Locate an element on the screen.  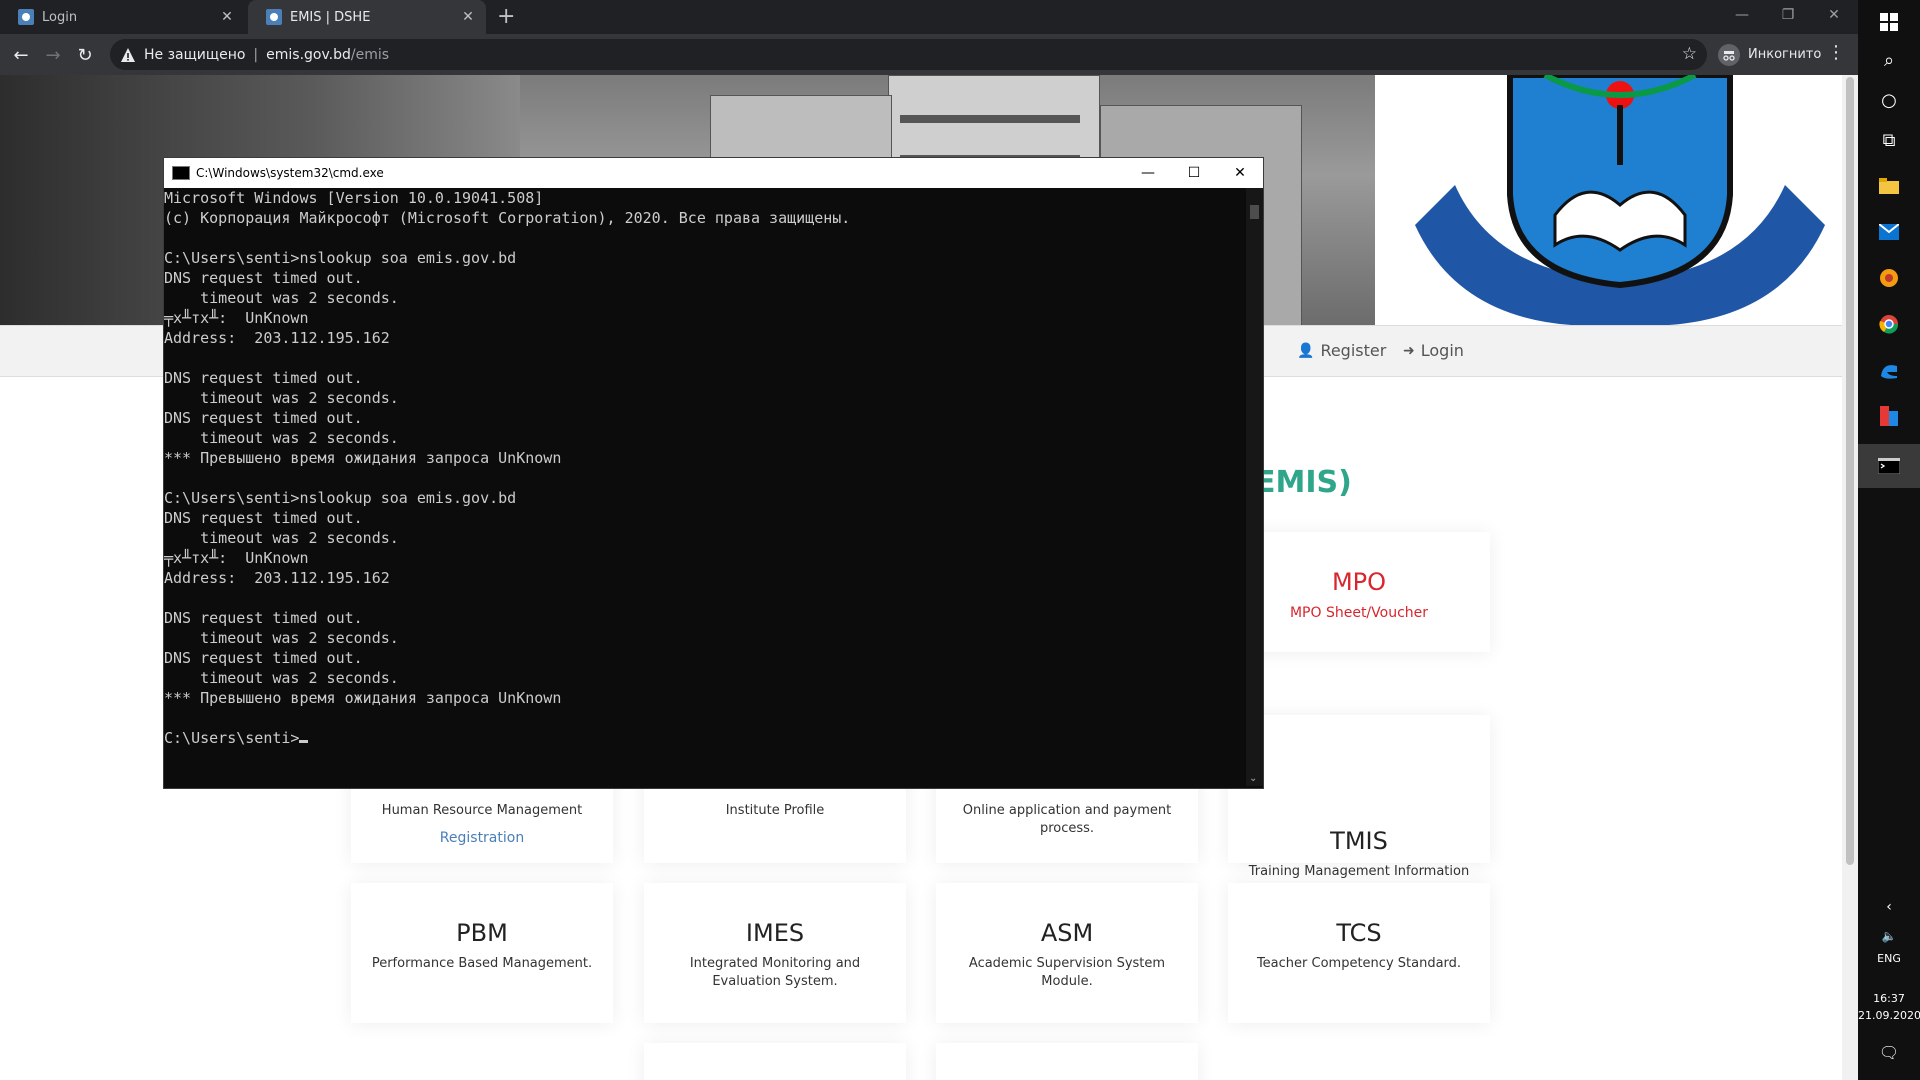
incognito-indicator: Инкогнито is located at coordinates (1769, 54).